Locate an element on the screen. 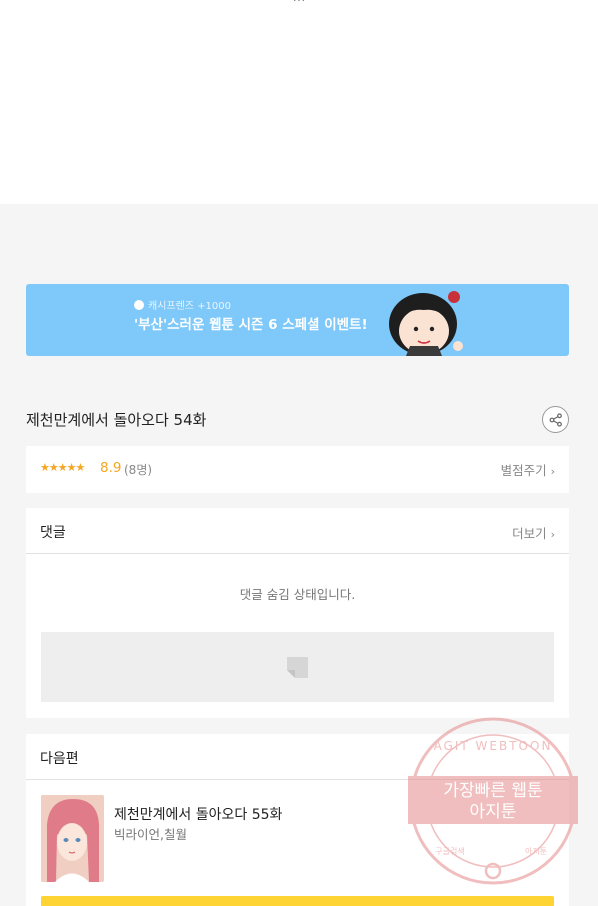 This screenshot has width=598, height=906. comments-hidden-message: 댓글 숨김 상태입니다. is located at coordinates (297, 594).